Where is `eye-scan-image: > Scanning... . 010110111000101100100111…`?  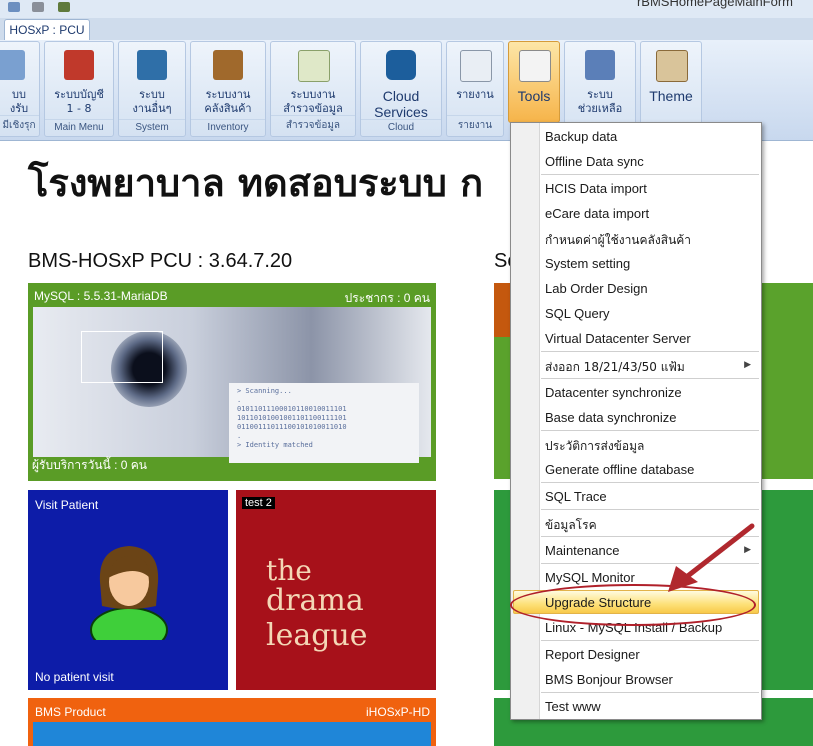 eye-scan-image: > Scanning... . 010110111000101100100111… is located at coordinates (232, 385).